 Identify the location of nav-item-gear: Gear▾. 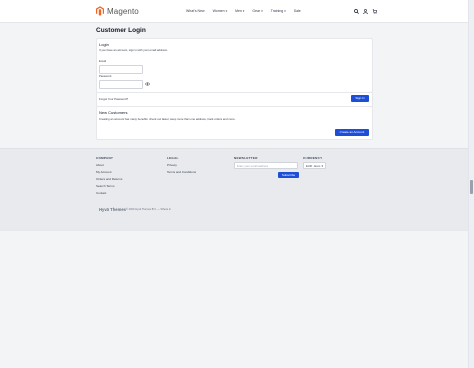
(257, 11).